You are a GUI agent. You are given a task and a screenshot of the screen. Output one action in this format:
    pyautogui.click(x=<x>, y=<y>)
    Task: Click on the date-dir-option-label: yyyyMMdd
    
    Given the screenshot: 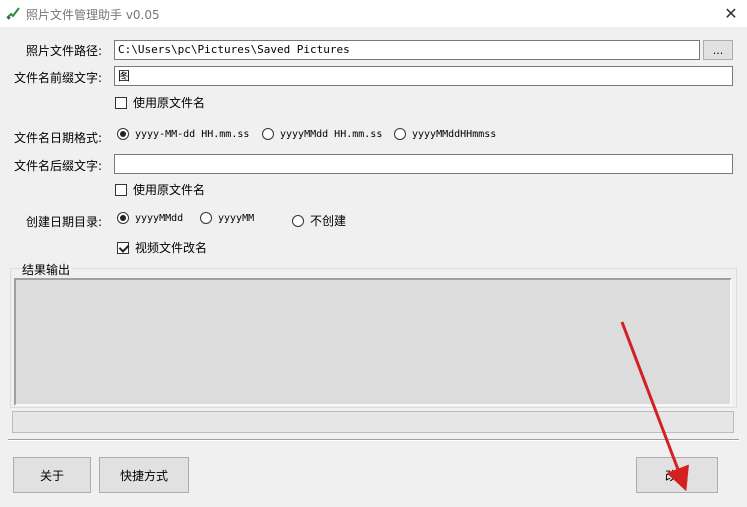 What is the action you would take?
    pyautogui.click(x=159, y=218)
    